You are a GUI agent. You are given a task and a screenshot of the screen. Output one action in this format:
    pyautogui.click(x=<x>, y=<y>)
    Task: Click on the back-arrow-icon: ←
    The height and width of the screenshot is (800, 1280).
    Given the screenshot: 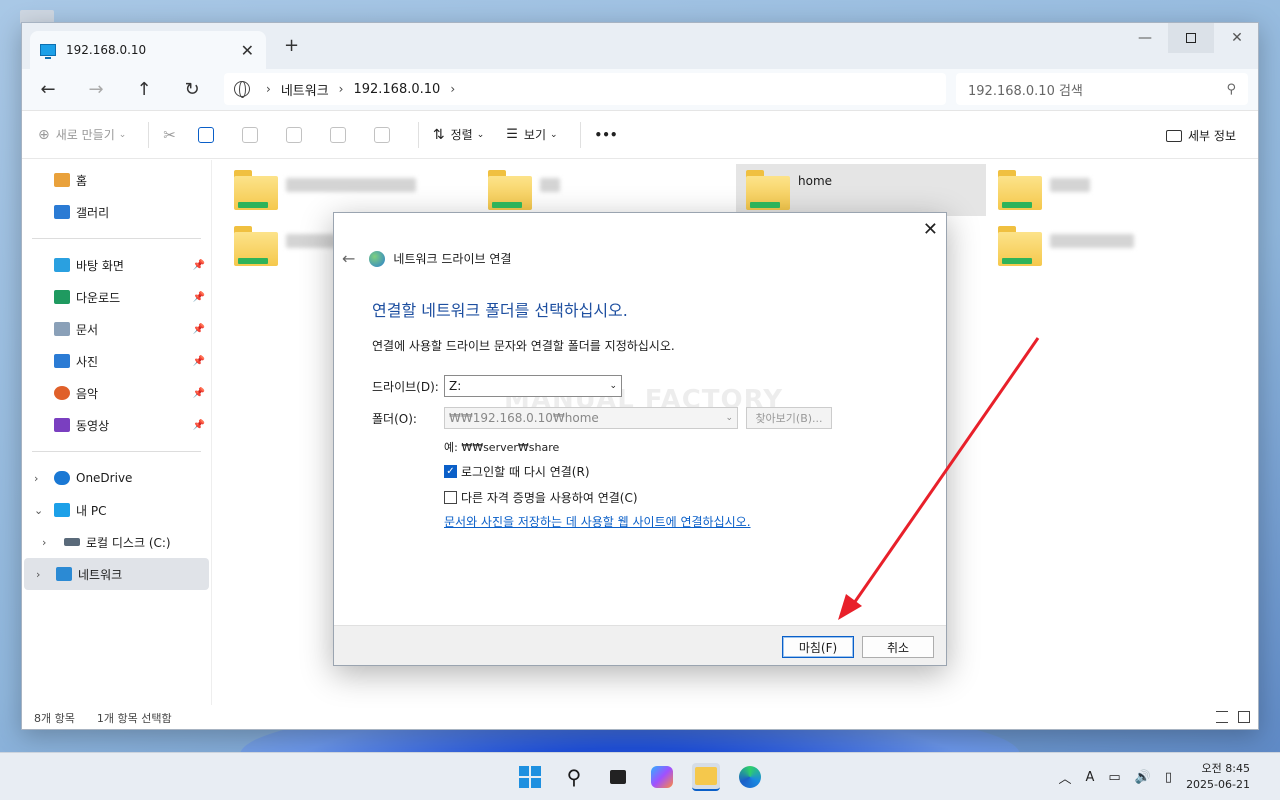 What is the action you would take?
    pyautogui.click(x=348, y=258)
    